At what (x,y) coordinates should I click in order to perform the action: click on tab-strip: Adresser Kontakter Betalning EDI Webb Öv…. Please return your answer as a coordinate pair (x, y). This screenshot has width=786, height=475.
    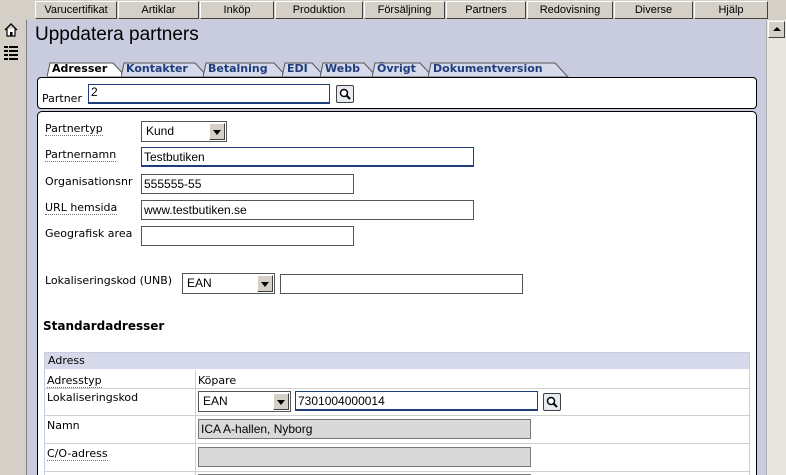
    Looking at the image, I should click on (327, 70).